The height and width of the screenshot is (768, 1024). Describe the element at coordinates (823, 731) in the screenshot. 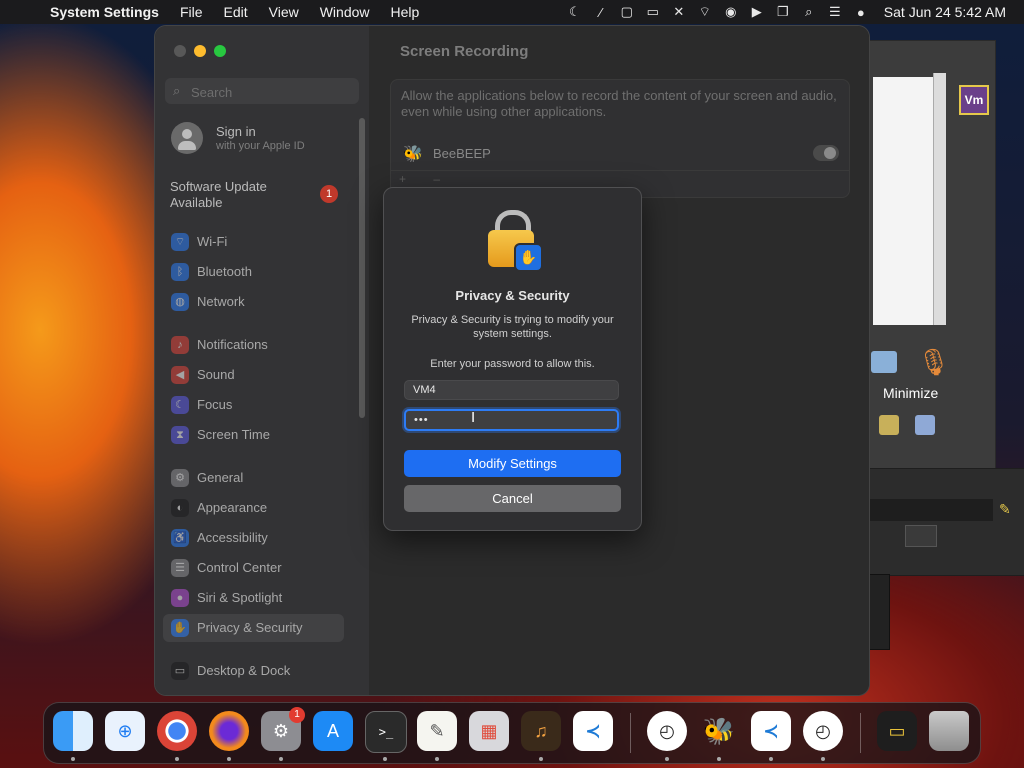

I see `clock-icon-2: ◴` at that location.